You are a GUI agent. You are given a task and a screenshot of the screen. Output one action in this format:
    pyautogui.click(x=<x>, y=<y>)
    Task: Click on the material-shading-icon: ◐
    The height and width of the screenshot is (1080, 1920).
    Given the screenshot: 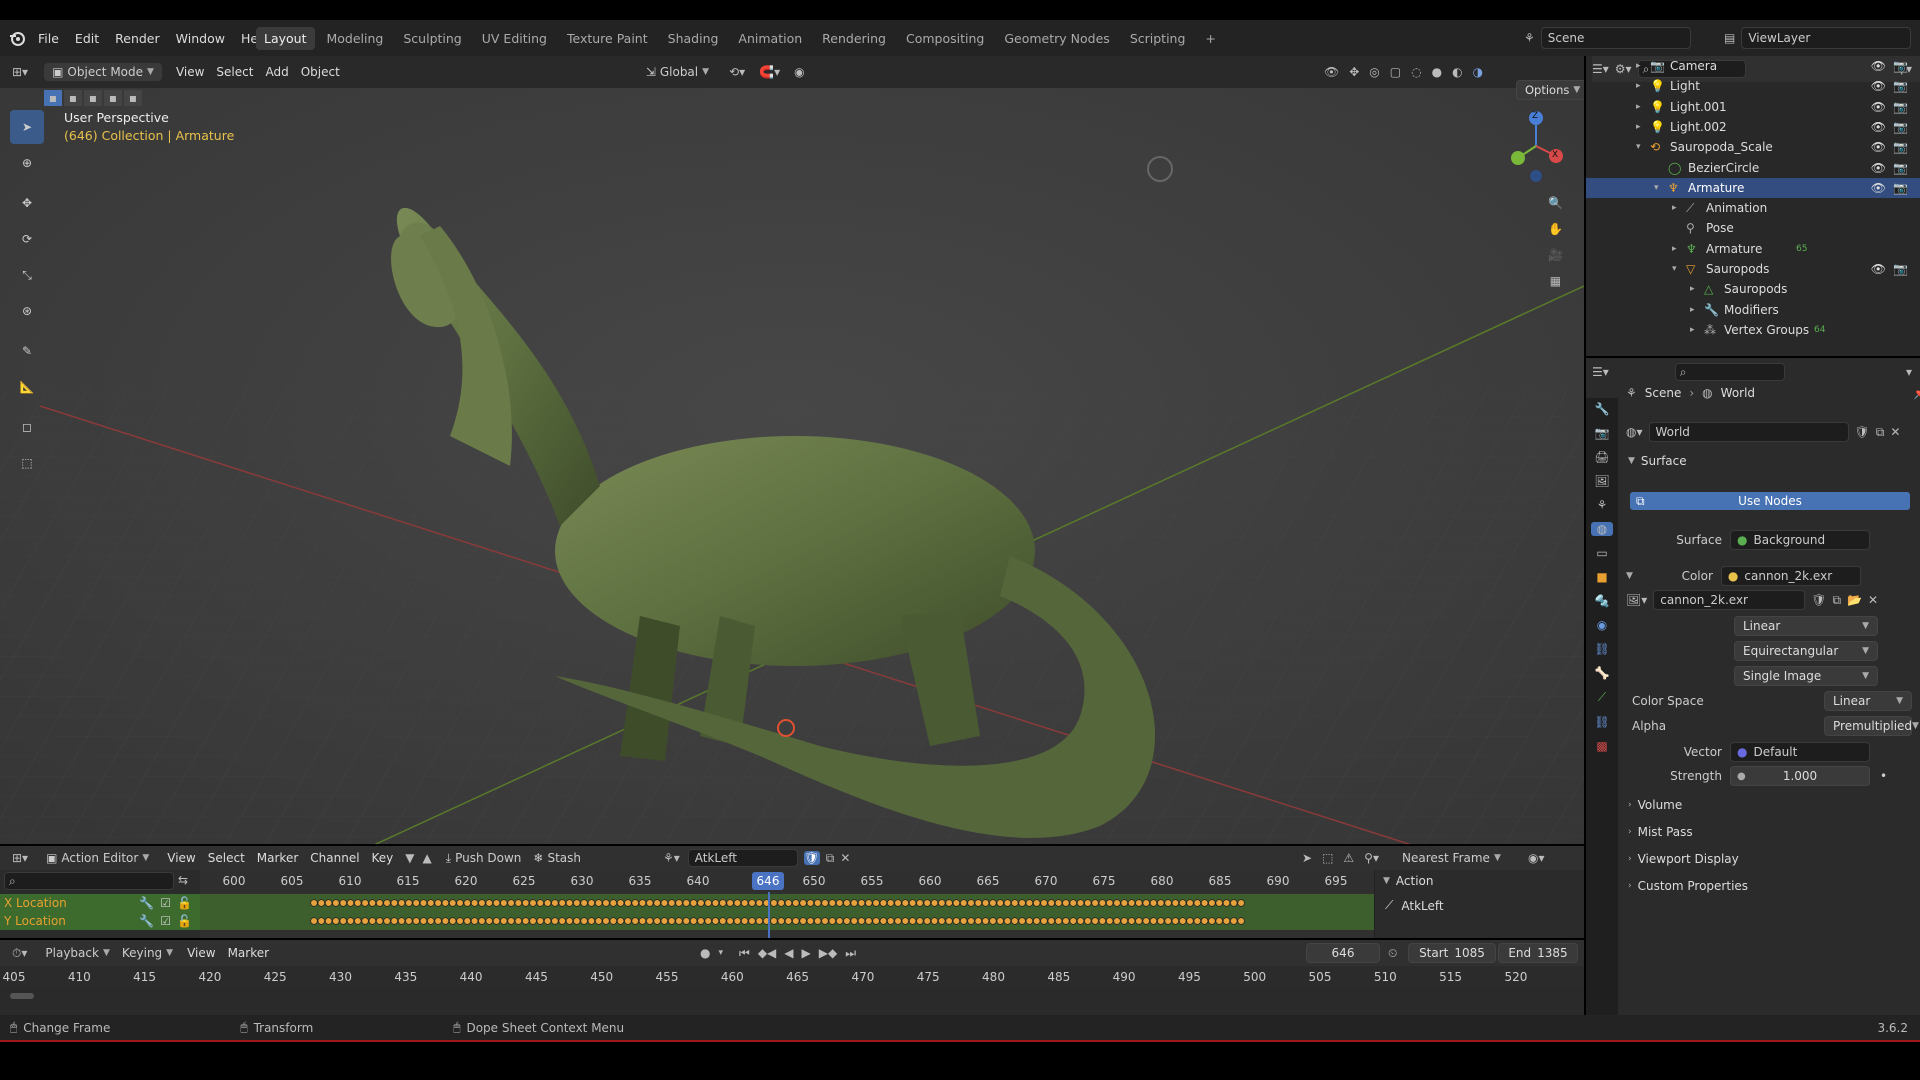 What is the action you would take?
    pyautogui.click(x=1457, y=72)
    